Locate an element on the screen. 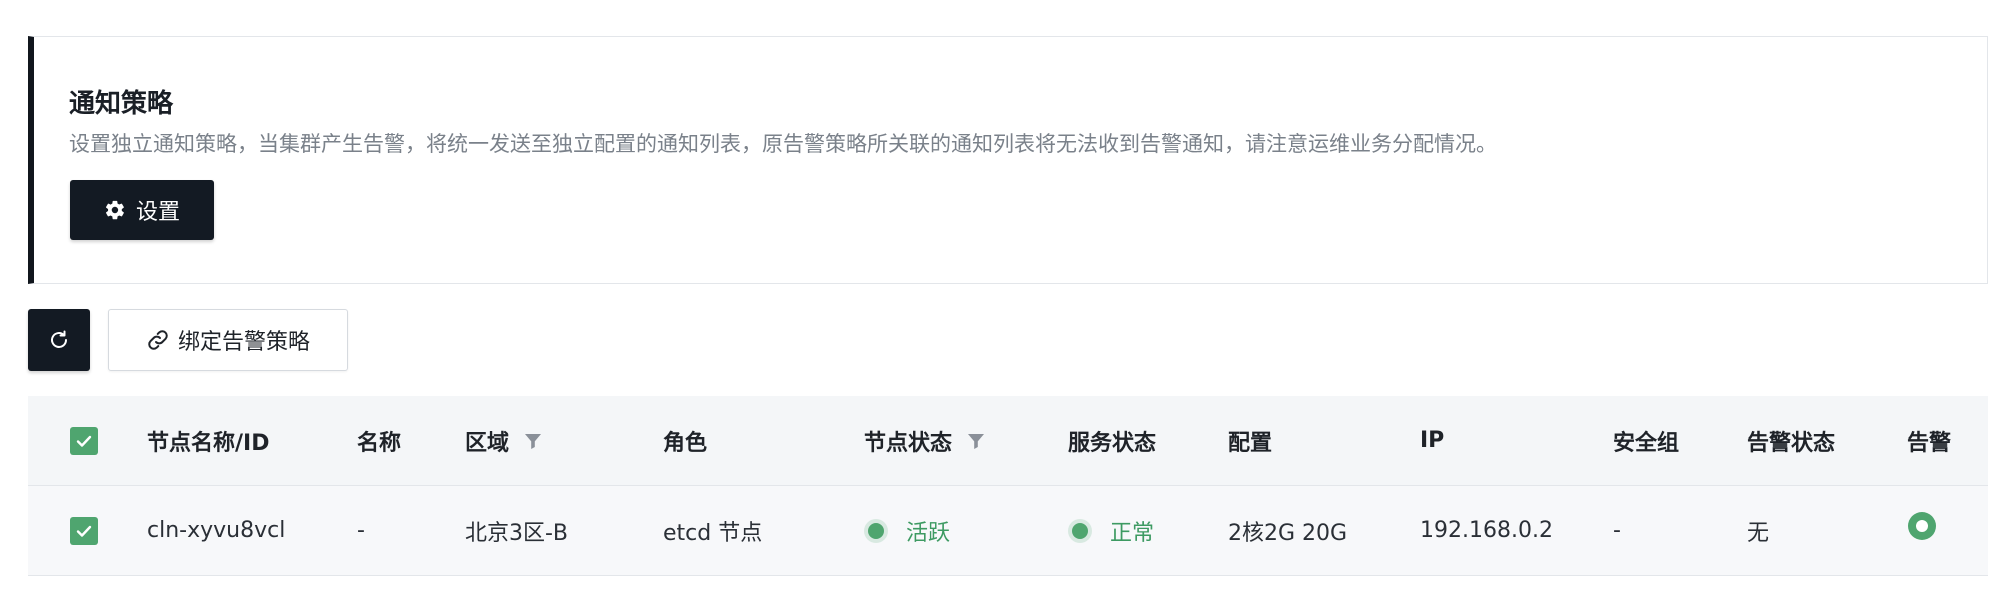 The width and height of the screenshot is (2012, 606). panel-title: 通知策略 is located at coordinates (121, 104).